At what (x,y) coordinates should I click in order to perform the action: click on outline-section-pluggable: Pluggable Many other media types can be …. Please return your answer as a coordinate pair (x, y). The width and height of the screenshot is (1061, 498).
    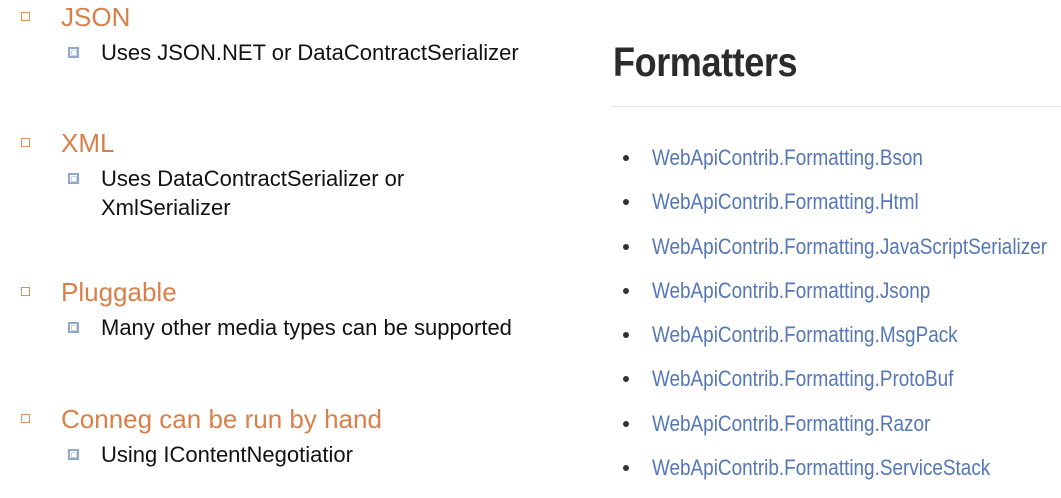
    Looking at the image, I should click on (300, 308).